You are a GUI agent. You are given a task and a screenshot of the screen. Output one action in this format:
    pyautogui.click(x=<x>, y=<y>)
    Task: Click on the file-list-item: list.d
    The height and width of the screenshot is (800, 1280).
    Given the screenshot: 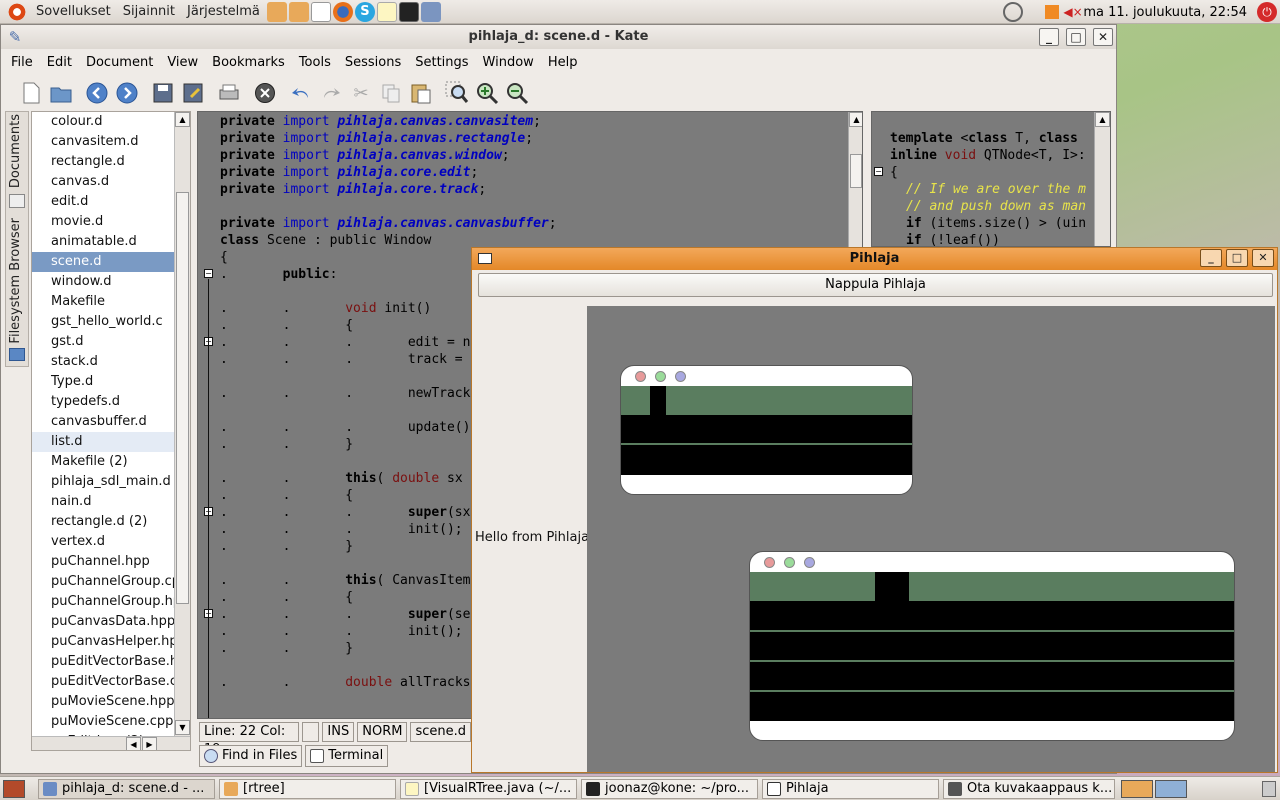 What is the action you would take?
    pyautogui.click(x=111, y=442)
    